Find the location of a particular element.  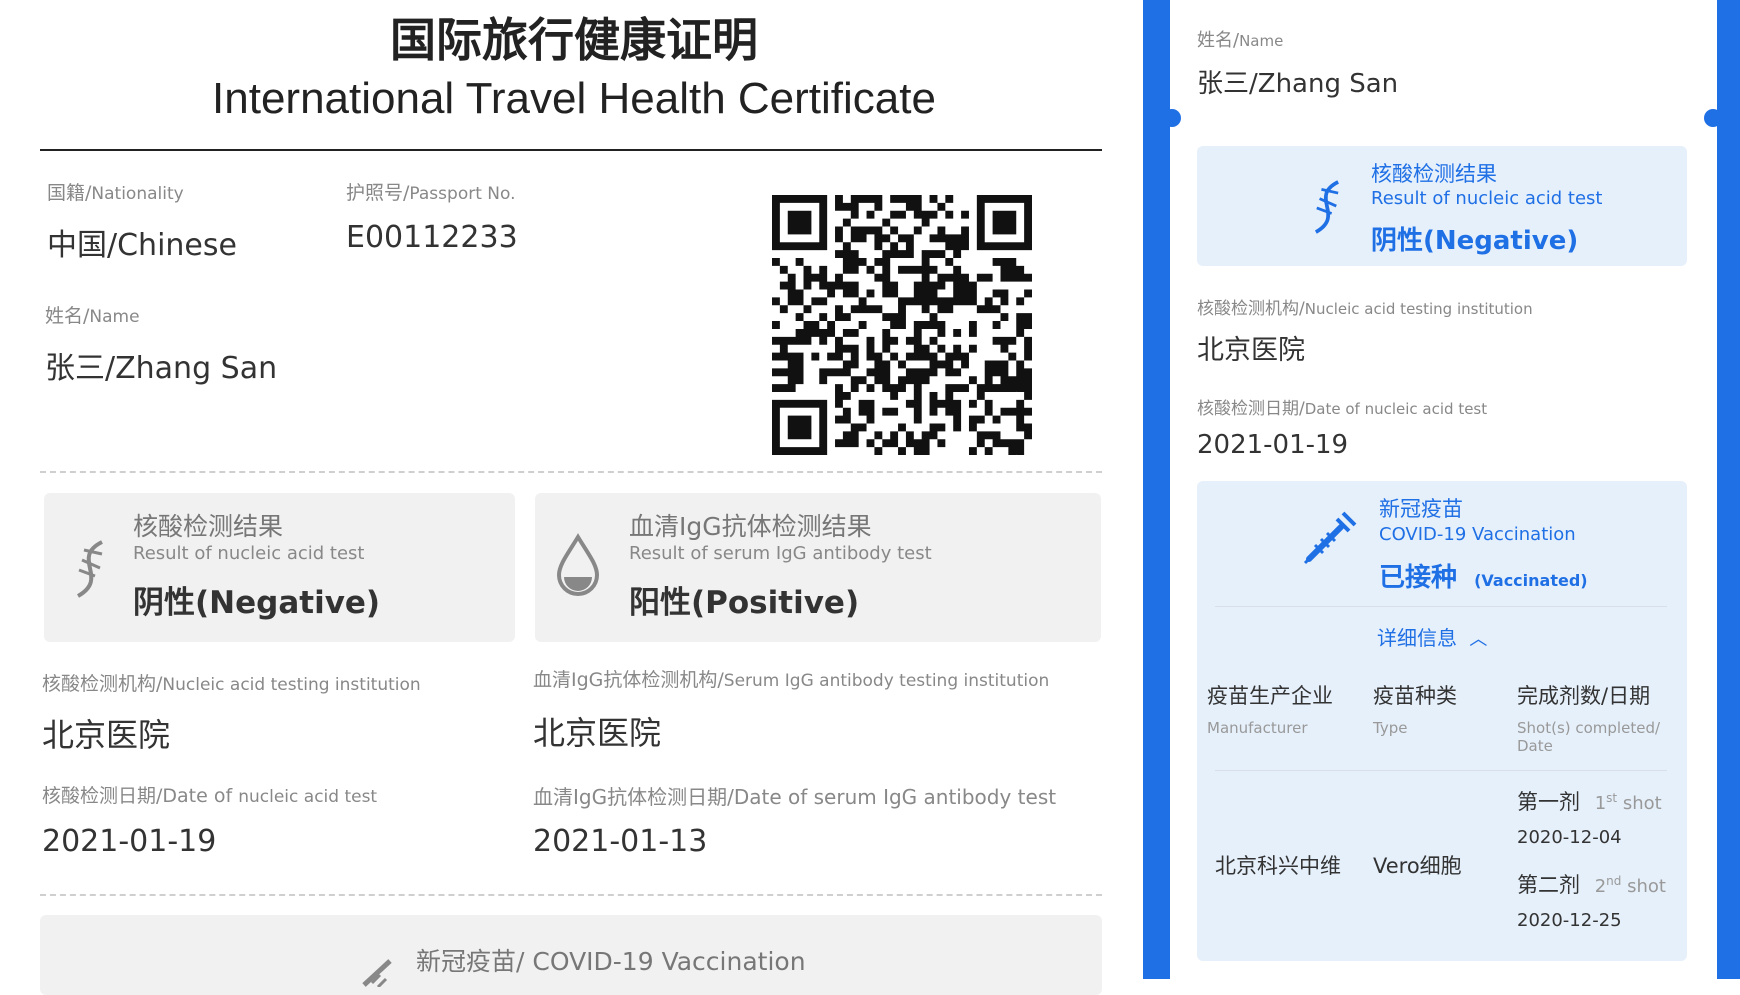

mobile-institution-label: 核酸检测机构/Nucleic acid testing institution is located at coordinates (1365, 309).